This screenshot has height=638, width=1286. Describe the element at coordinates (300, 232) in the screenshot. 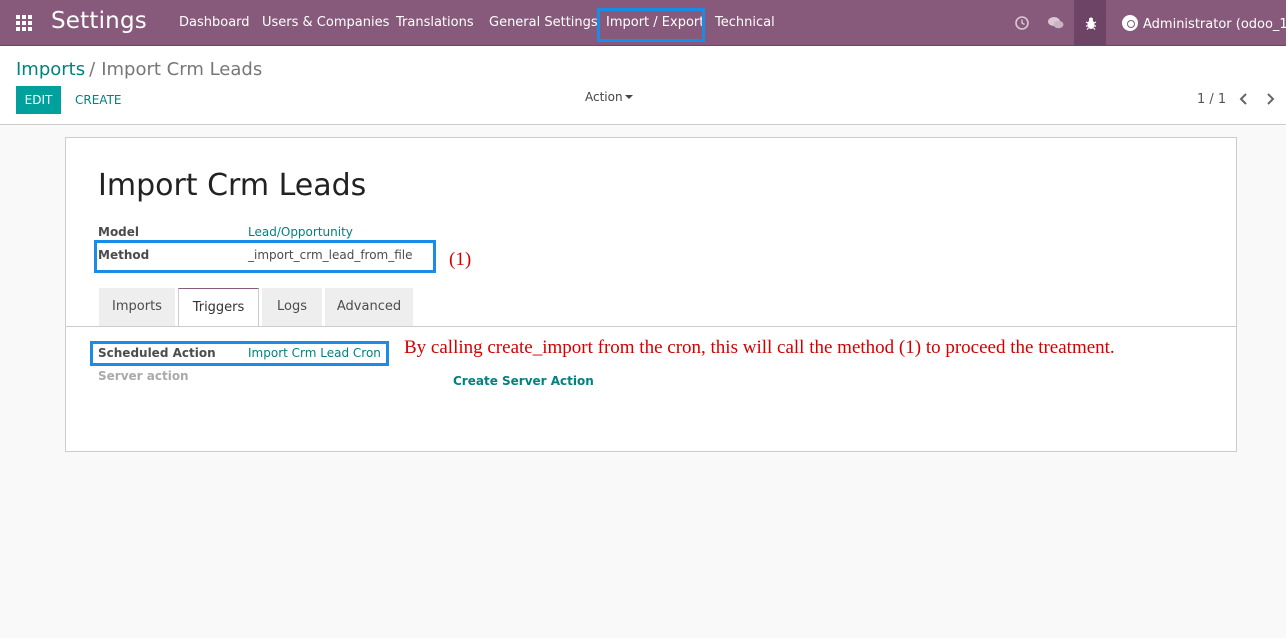

I see `model-value: Lead/Opportunity` at that location.